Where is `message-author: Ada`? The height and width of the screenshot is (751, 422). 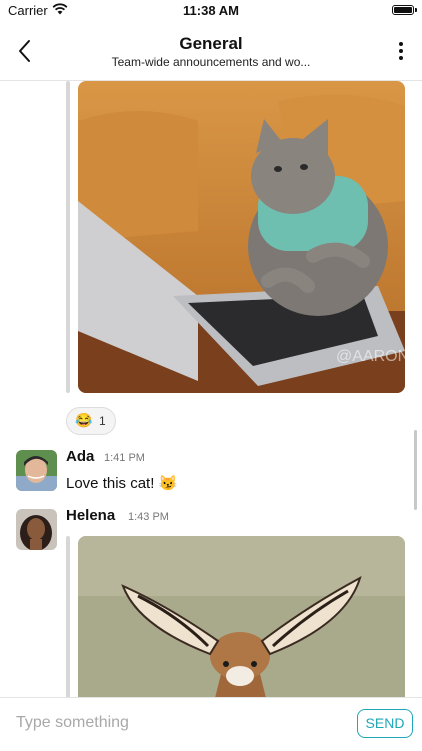 message-author: Ada is located at coordinates (80, 456).